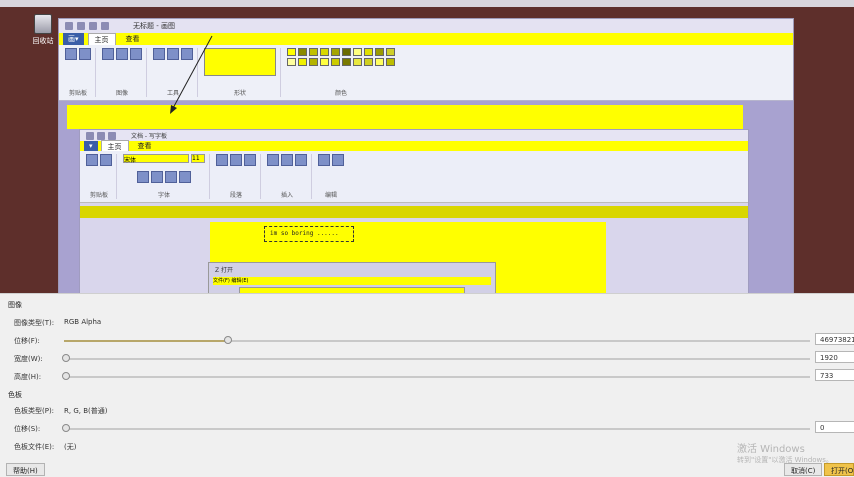 This screenshot has width=854, height=477. What do you see at coordinates (34, 447) in the screenshot?
I see `palette-file-label: 色板文件(E):` at bounding box center [34, 447].